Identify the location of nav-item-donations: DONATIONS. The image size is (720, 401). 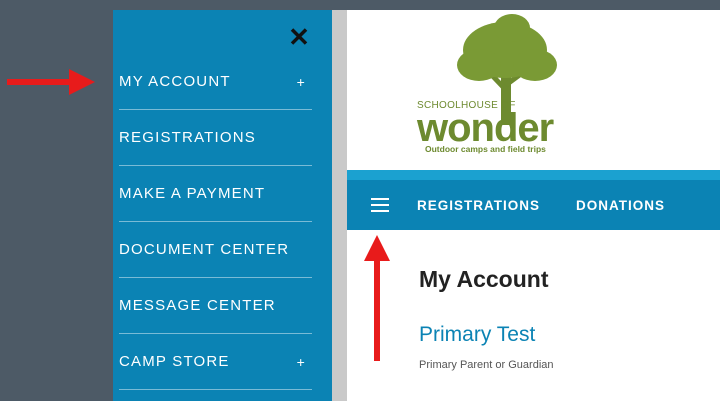
(620, 205).